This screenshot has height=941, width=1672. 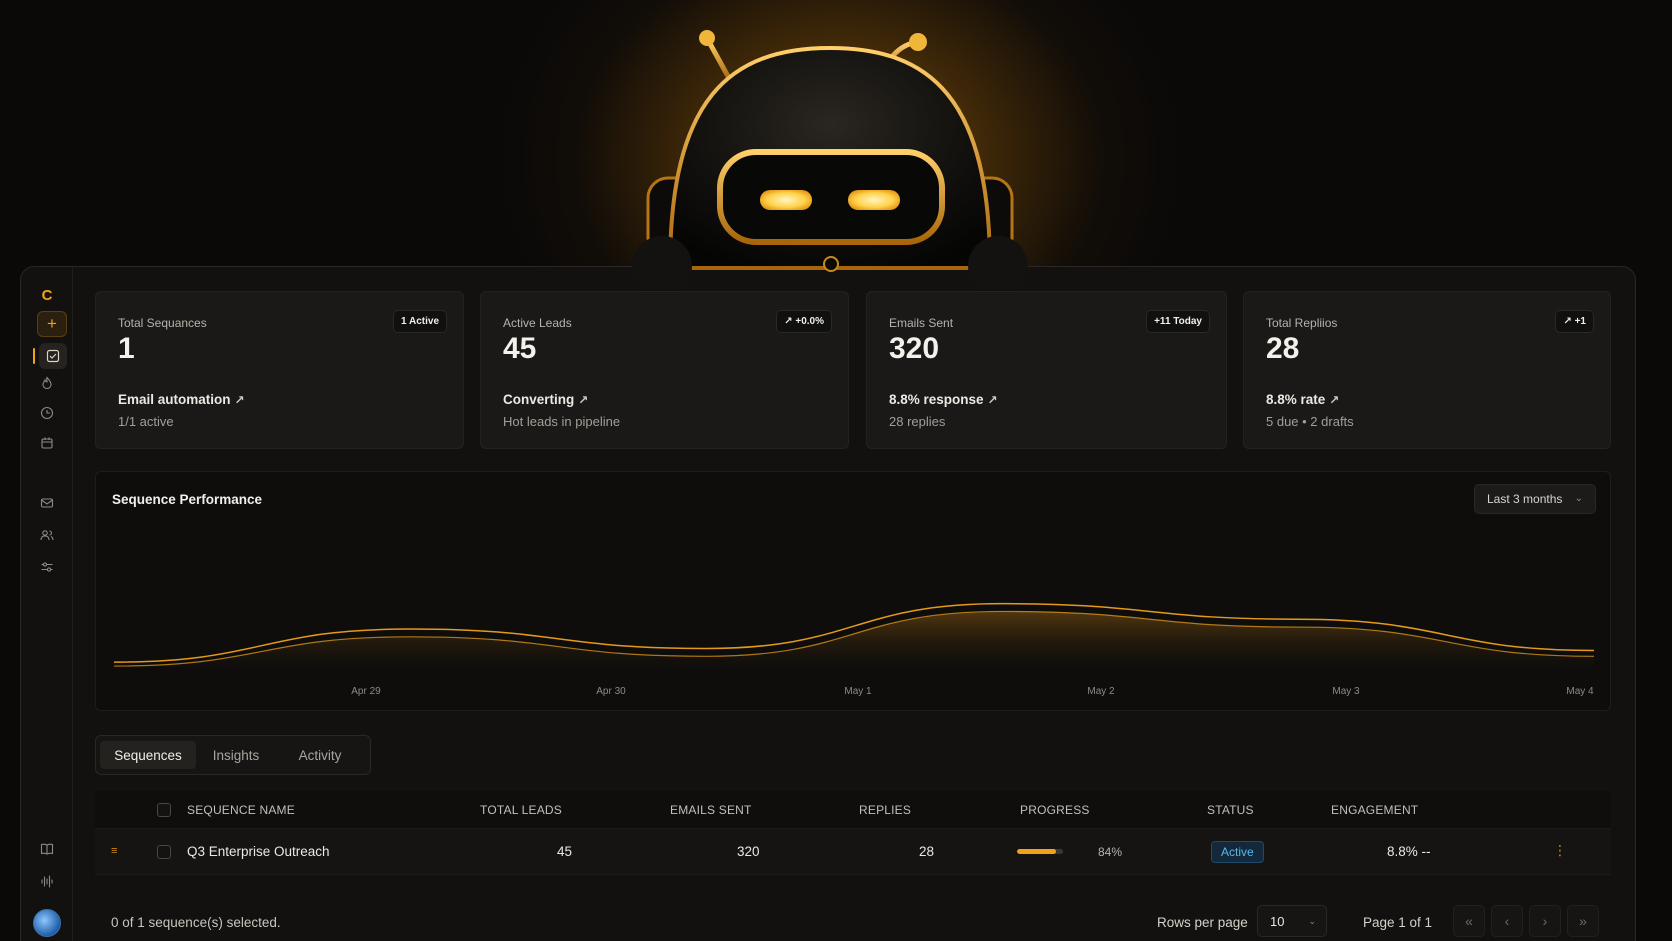 What do you see at coordinates (114, 851) in the screenshot?
I see `drag-handle-icon: ≡` at bounding box center [114, 851].